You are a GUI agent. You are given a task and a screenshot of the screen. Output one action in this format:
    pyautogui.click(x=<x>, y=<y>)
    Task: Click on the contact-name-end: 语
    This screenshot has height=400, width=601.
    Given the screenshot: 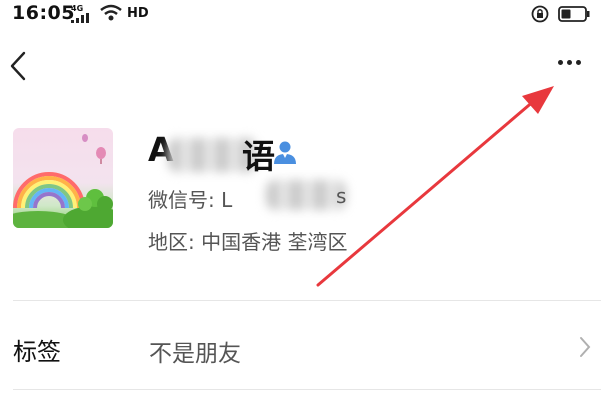 What is the action you would take?
    pyautogui.click(x=258, y=156)
    